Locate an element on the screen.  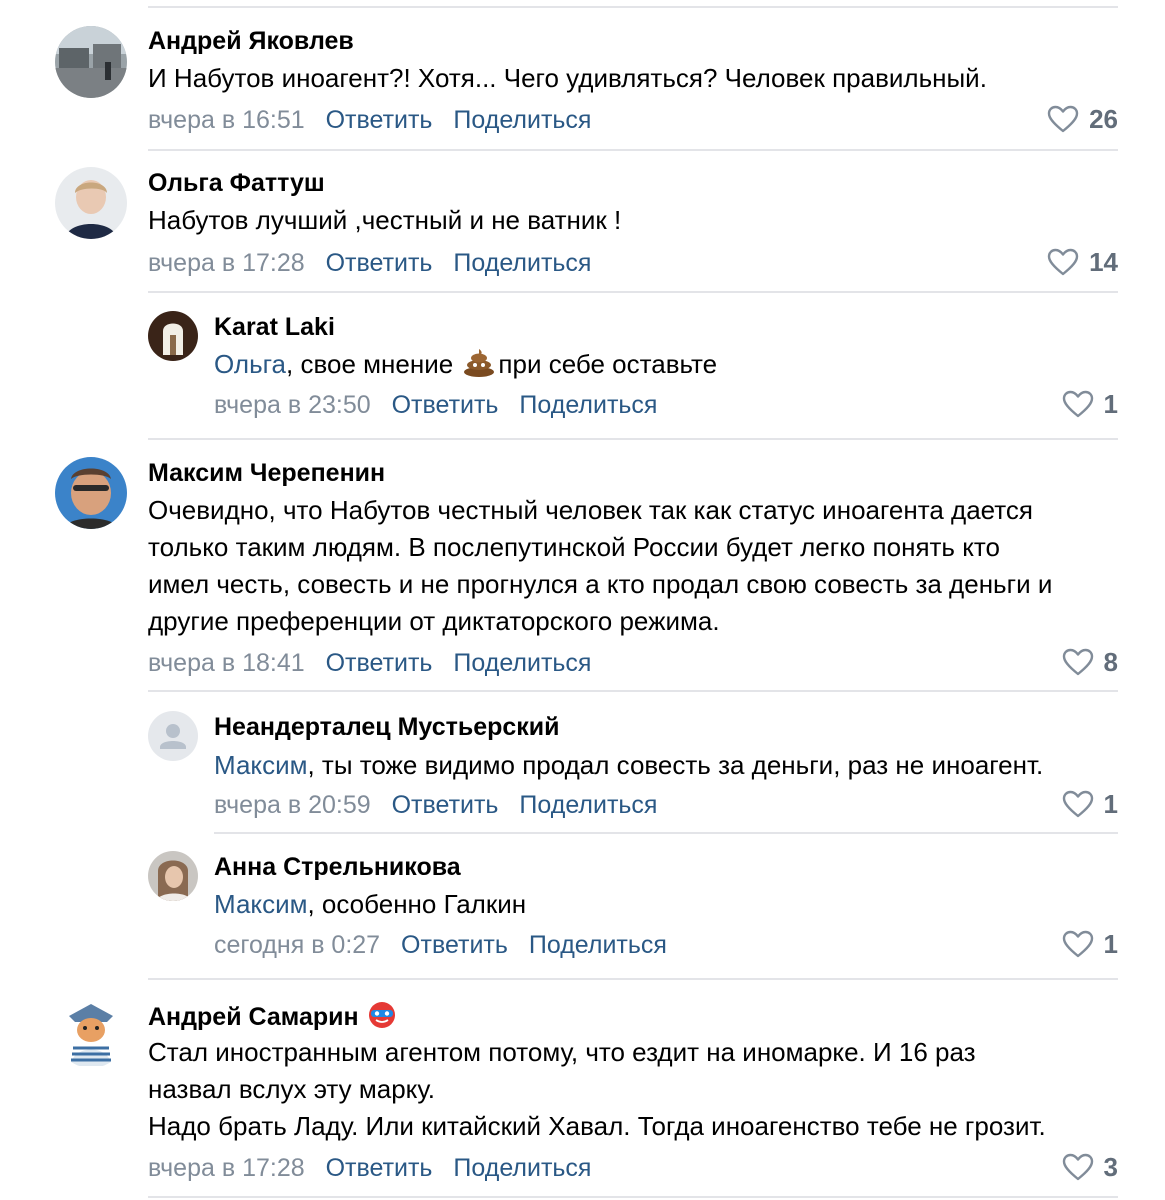
mask-emoji-icon is located at coordinates (381, 1015).